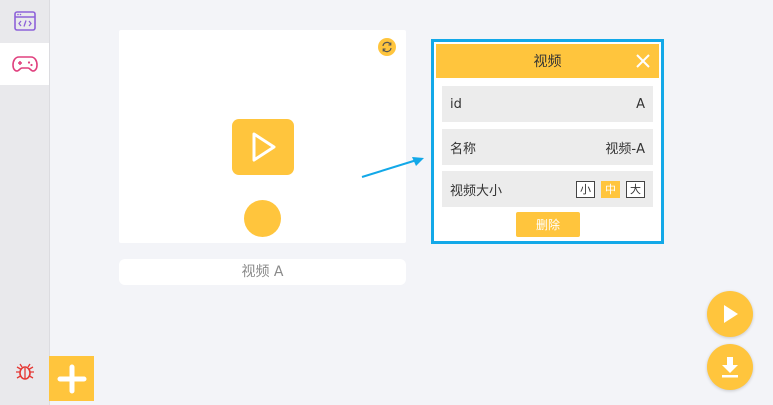 The width and height of the screenshot is (773, 405). I want to click on size-large-option: 大, so click(635, 189).